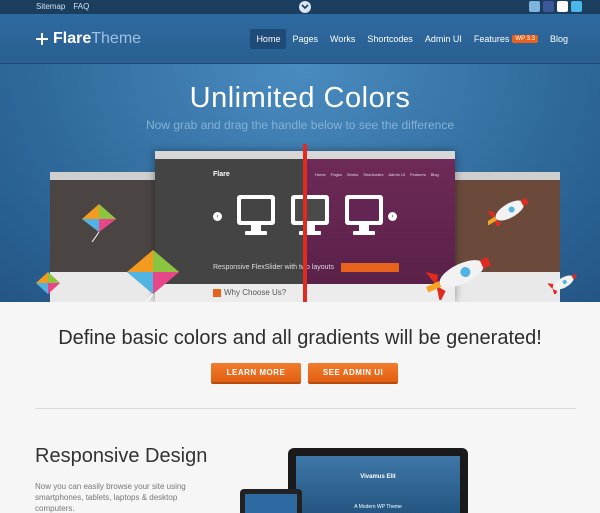  I want to click on mini-nav-item: Features, so click(417, 174).